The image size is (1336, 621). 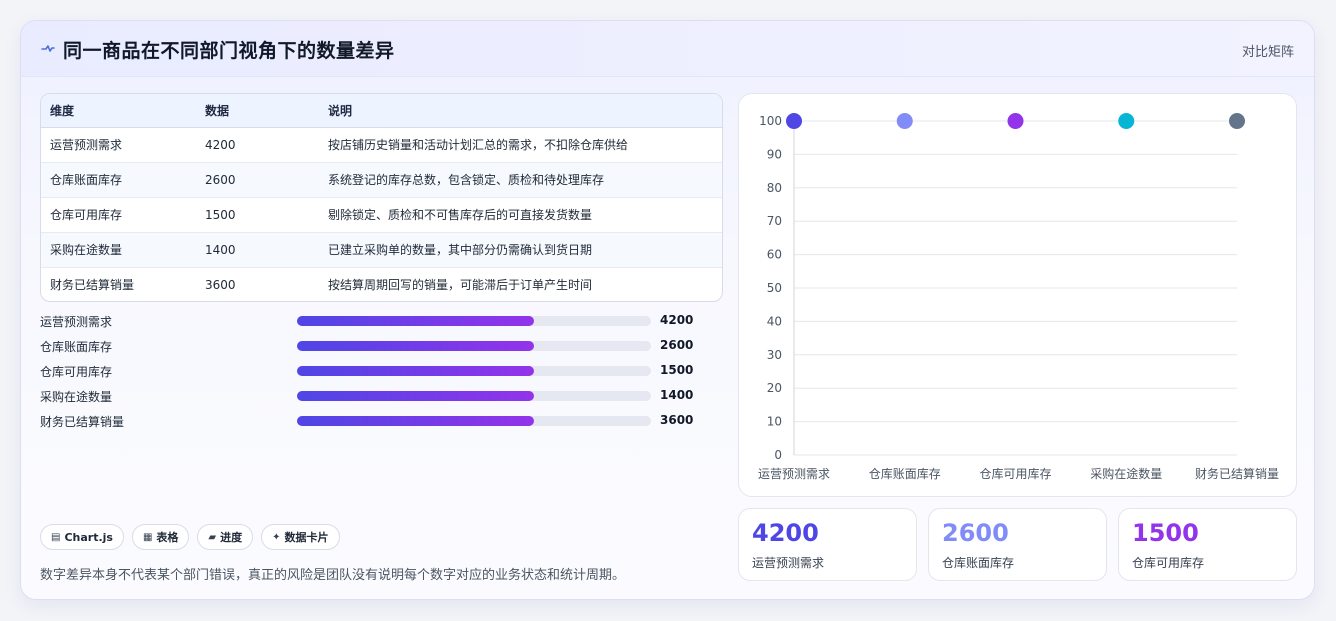 I want to click on progress-row: 运营预测需求 4200, so click(x=380, y=325).